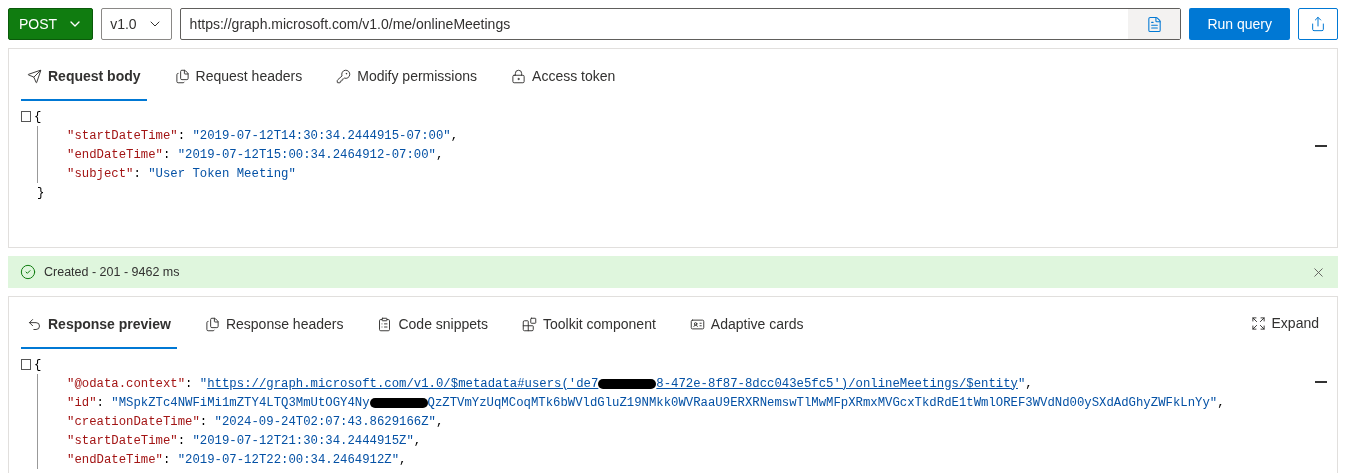 This screenshot has height=473, width=1356. Describe the element at coordinates (432, 325) in the screenshot. I see `panel-tab: Code snippets` at that location.